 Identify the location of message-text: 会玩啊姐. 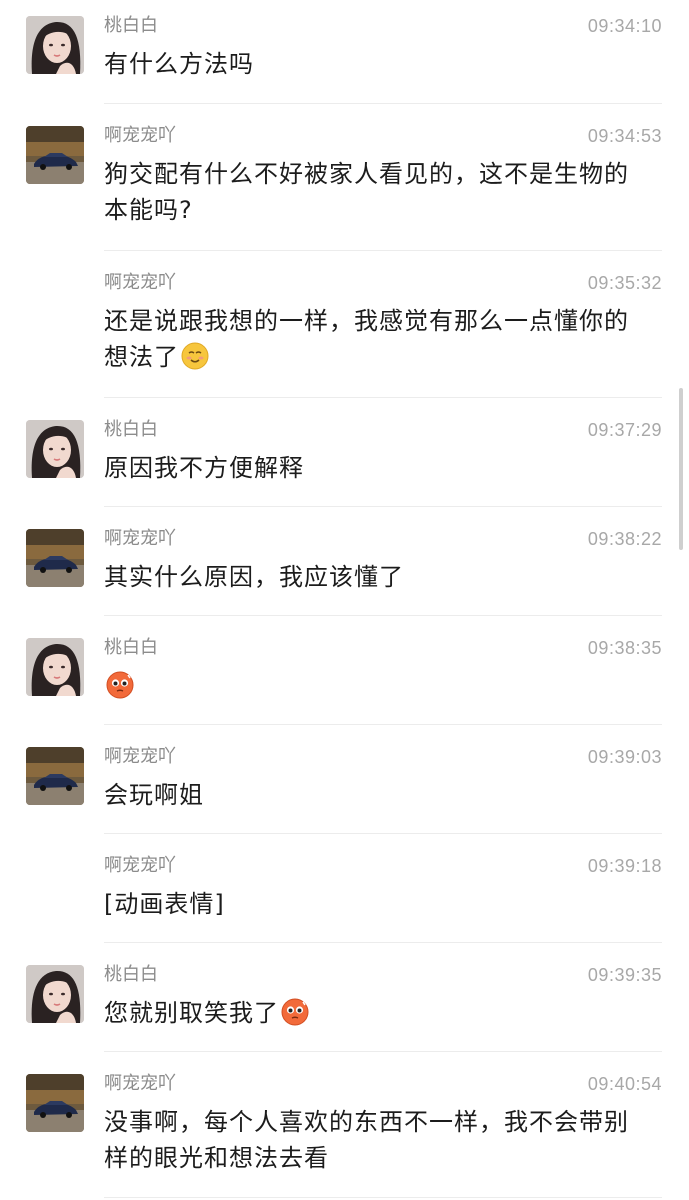
(381, 795).